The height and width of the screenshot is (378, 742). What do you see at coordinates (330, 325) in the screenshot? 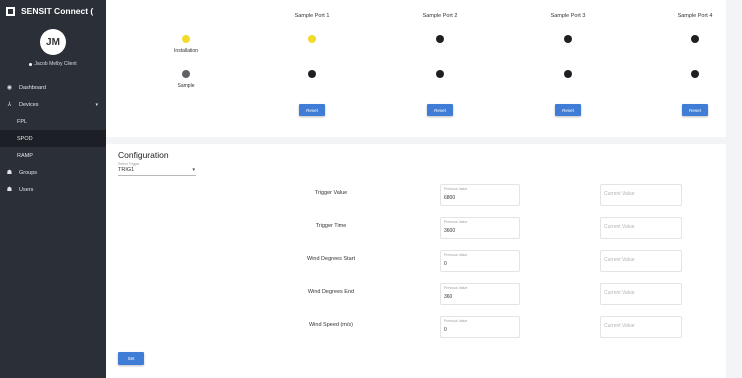
I see `field-label: Wind Speed (m/s)` at bounding box center [330, 325].